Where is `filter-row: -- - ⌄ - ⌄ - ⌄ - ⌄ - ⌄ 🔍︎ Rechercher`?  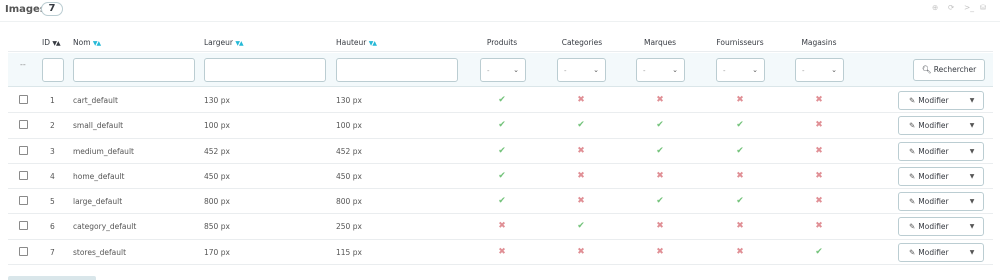 filter-row: -- - ⌄ - ⌄ - ⌄ - ⌄ - ⌄ 🔍︎ Rechercher is located at coordinates (500, 70).